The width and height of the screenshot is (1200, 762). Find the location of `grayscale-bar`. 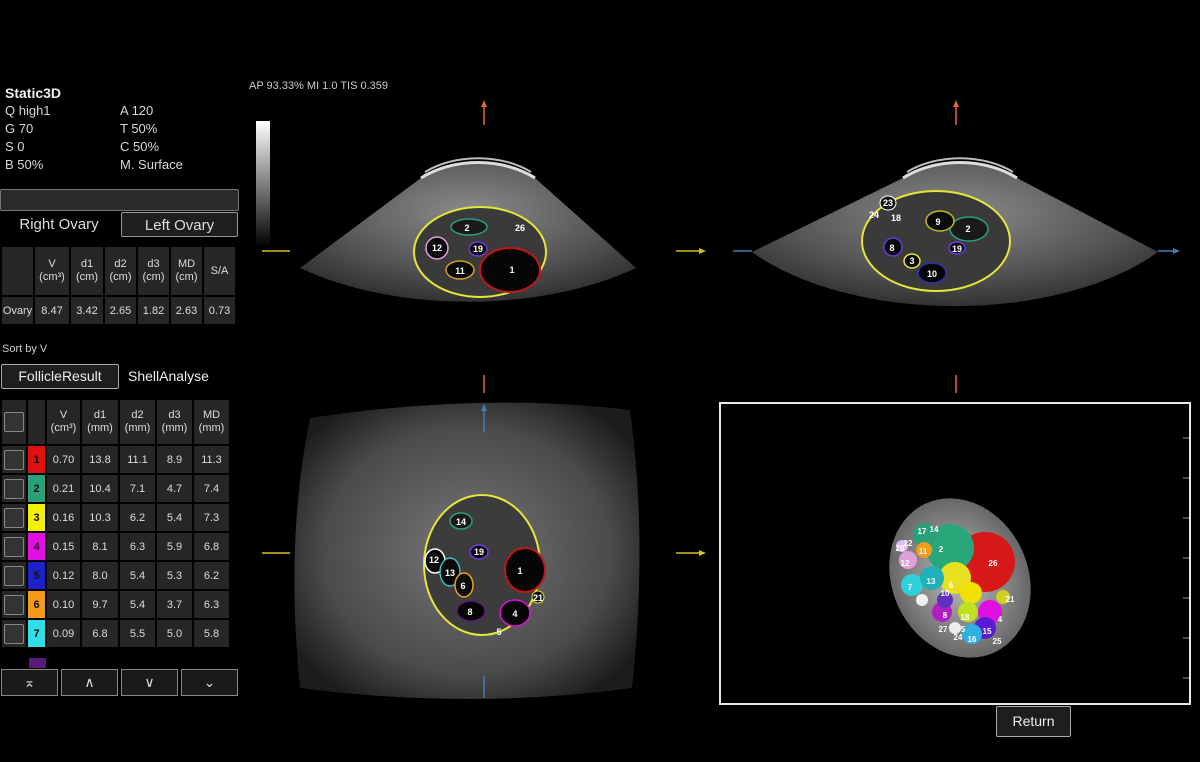

grayscale-bar is located at coordinates (263, 184).